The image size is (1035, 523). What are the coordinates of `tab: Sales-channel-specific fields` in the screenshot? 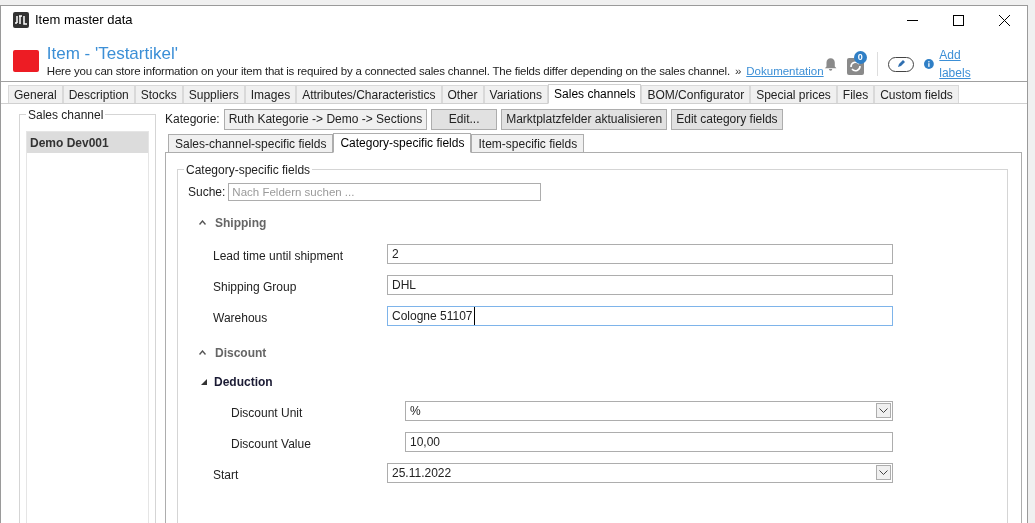 It's located at (251, 143).